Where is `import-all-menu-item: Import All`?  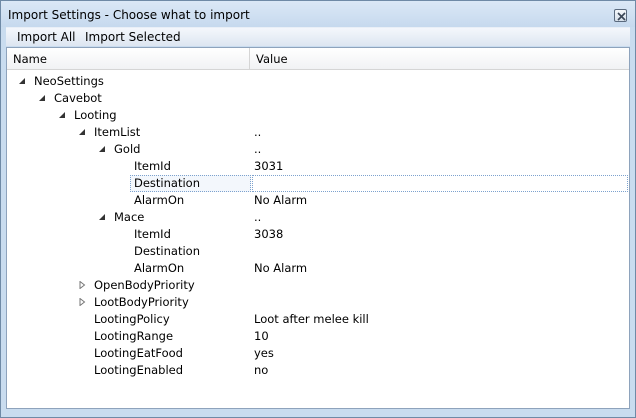 import-all-menu-item: Import All is located at coordinates (46, 37).